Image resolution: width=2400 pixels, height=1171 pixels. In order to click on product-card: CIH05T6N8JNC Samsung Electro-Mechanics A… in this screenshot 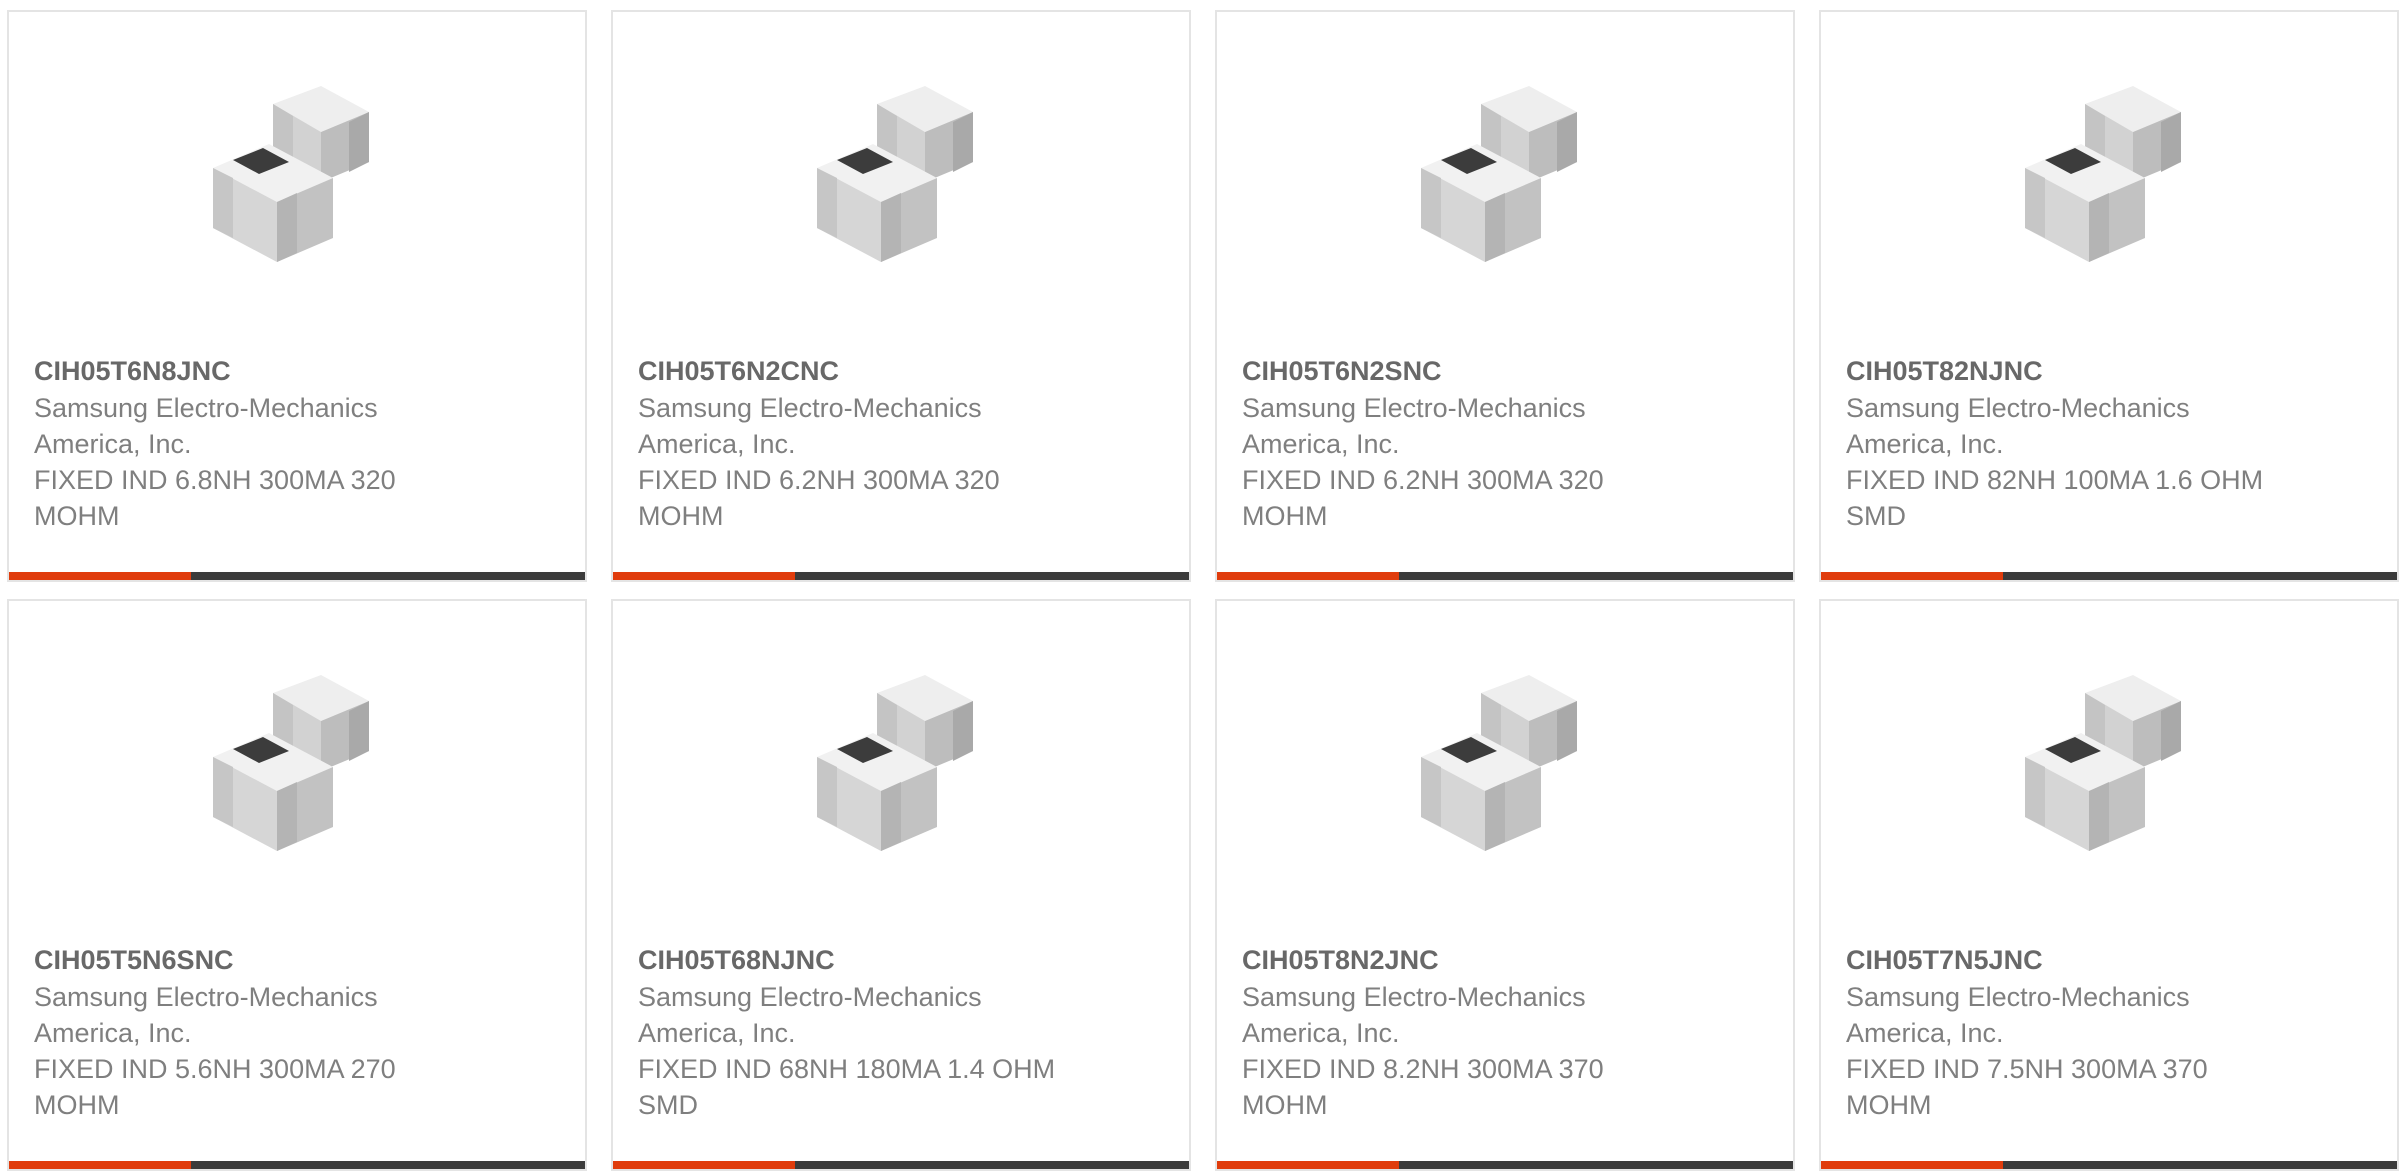, I will do `click(297, 296)`.